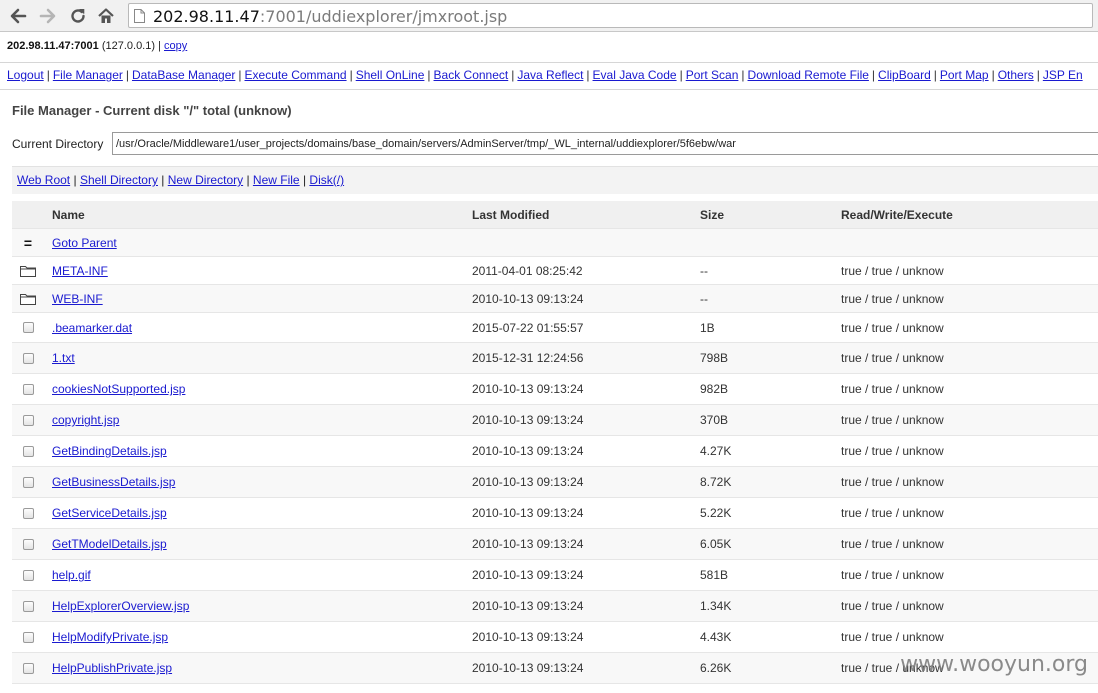 This screenshot has height=693, width=1098. I want to click on menu-port-scan: Port Scan, so click(712, 75).